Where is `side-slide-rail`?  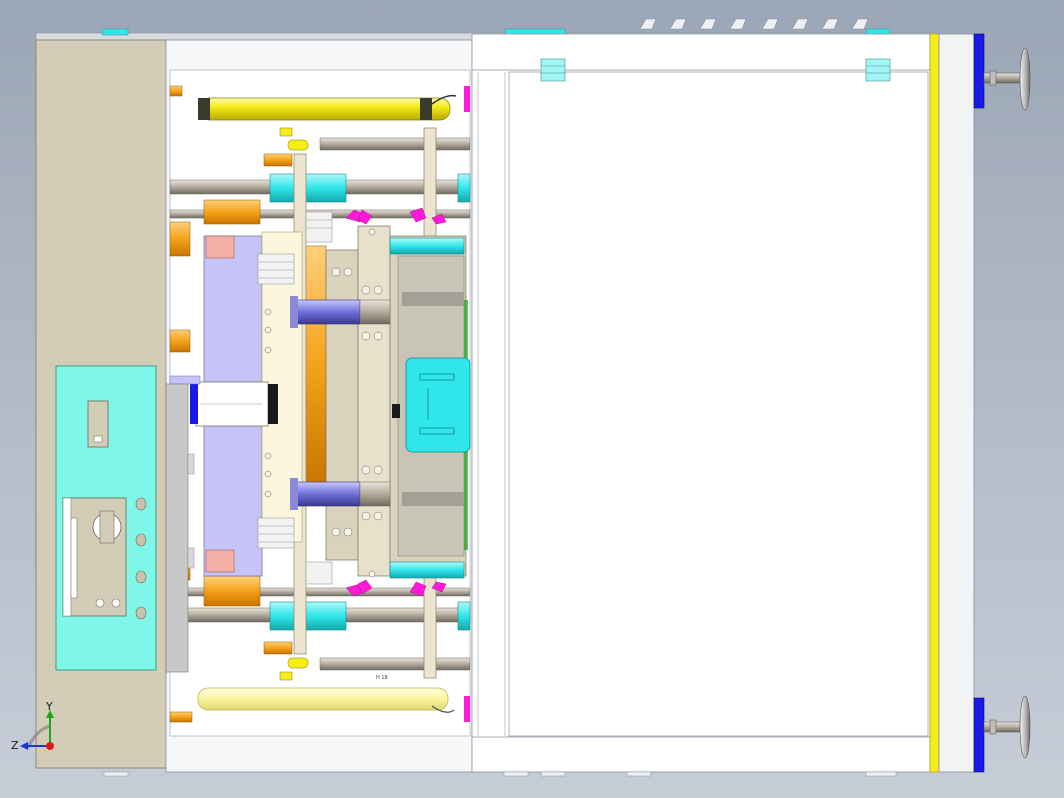
side-slide-rail is located at coordinates (177, 528).